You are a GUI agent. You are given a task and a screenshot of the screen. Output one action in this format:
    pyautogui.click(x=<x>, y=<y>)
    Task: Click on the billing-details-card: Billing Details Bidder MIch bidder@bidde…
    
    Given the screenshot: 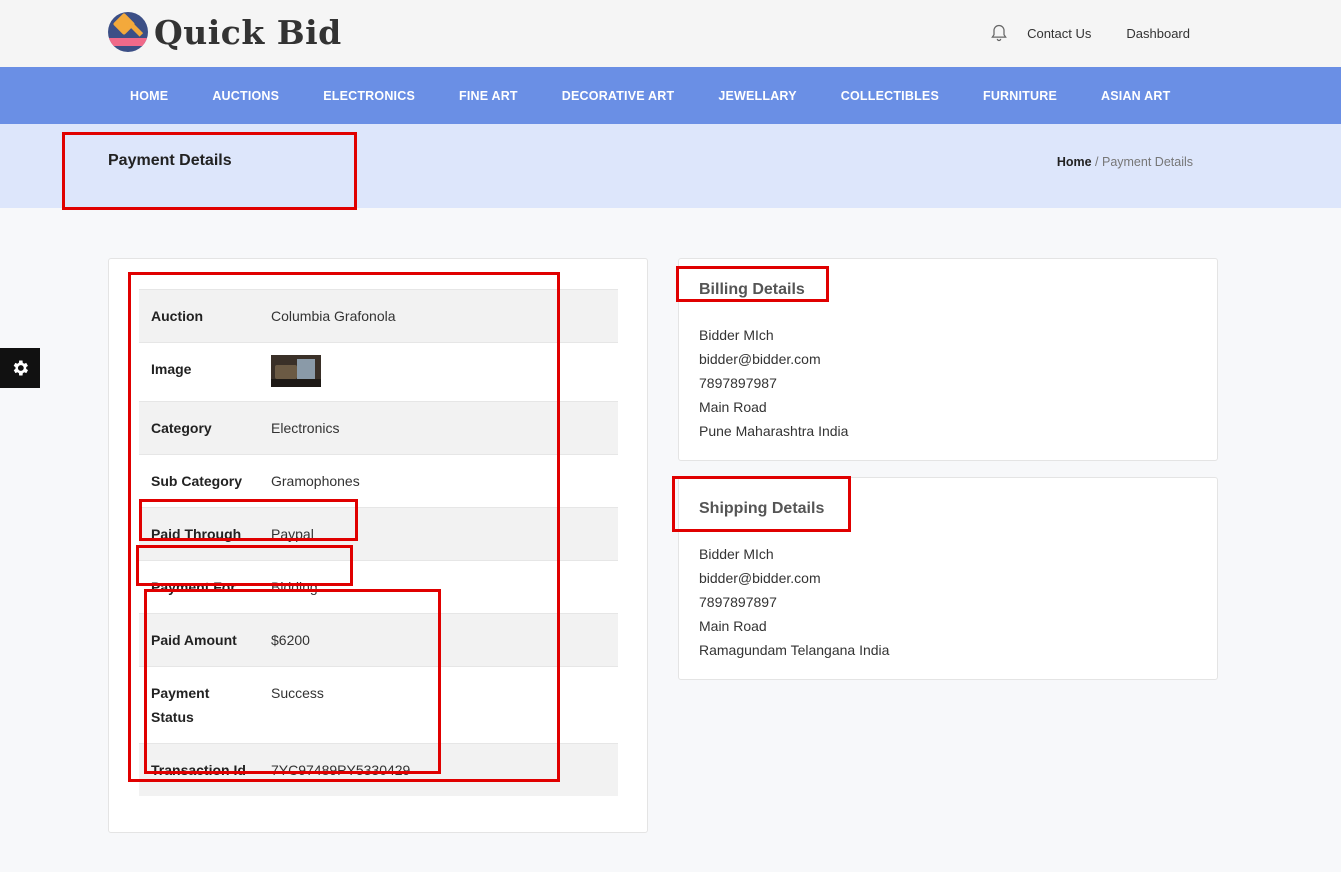 What is the action you would take?
    pyautogui.click(x=948, y=359)
    